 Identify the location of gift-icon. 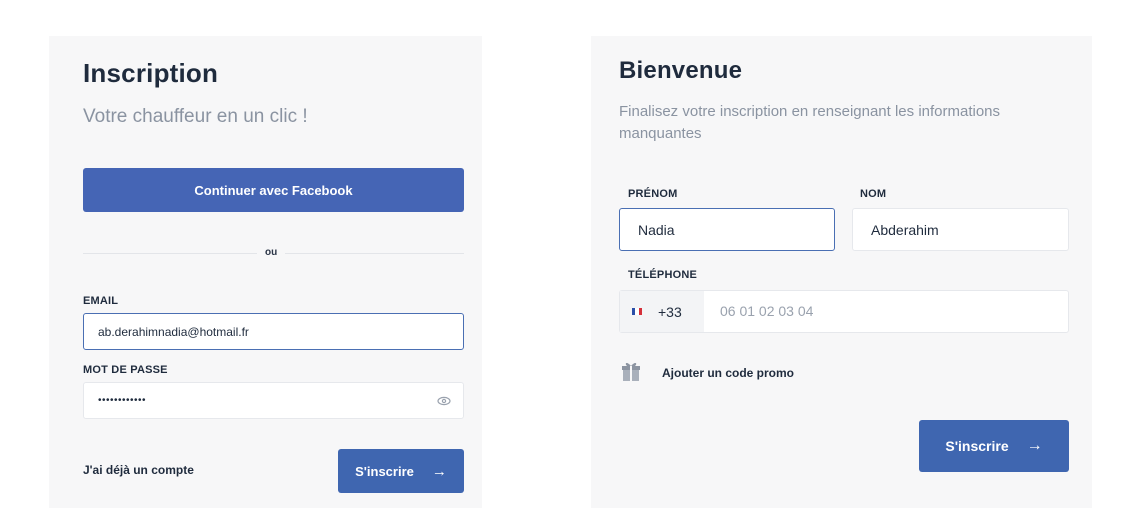
(631, 371).